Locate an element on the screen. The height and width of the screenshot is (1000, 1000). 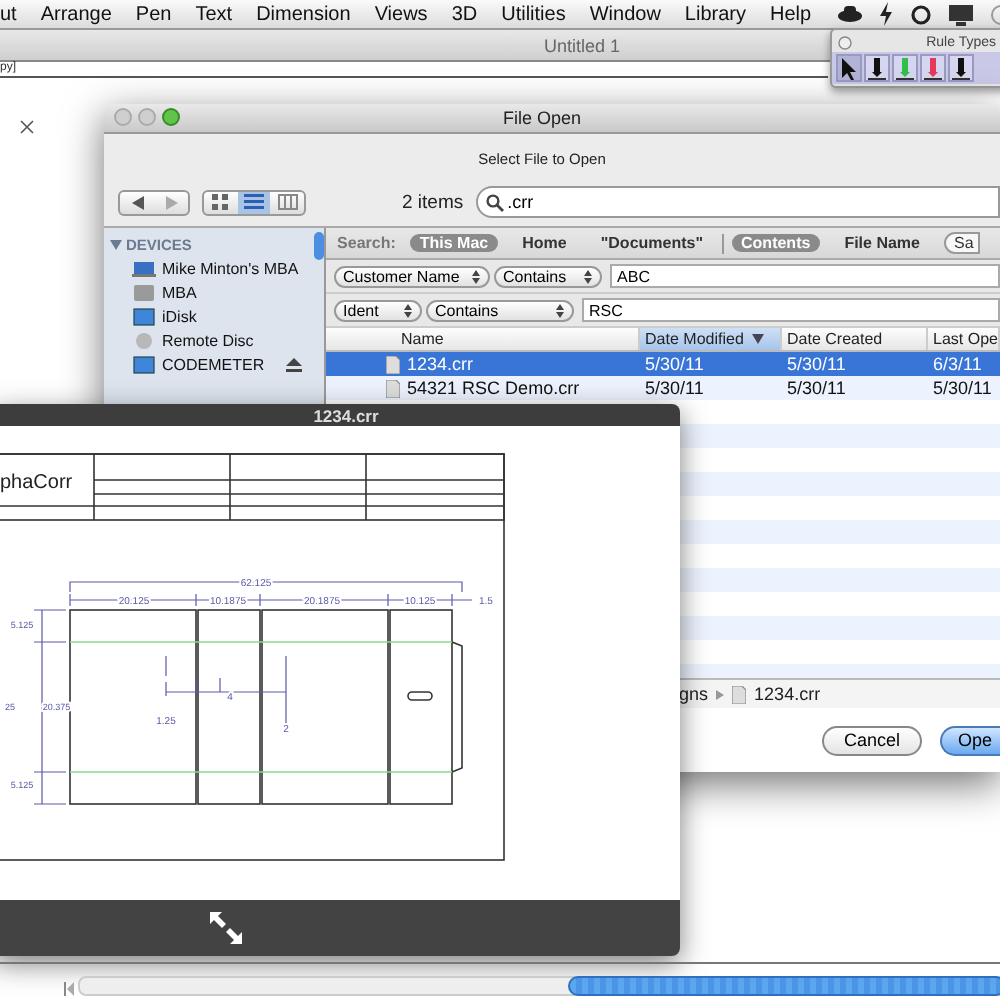
attribute-popup: Customer Name is located at coordinates (411, 276).